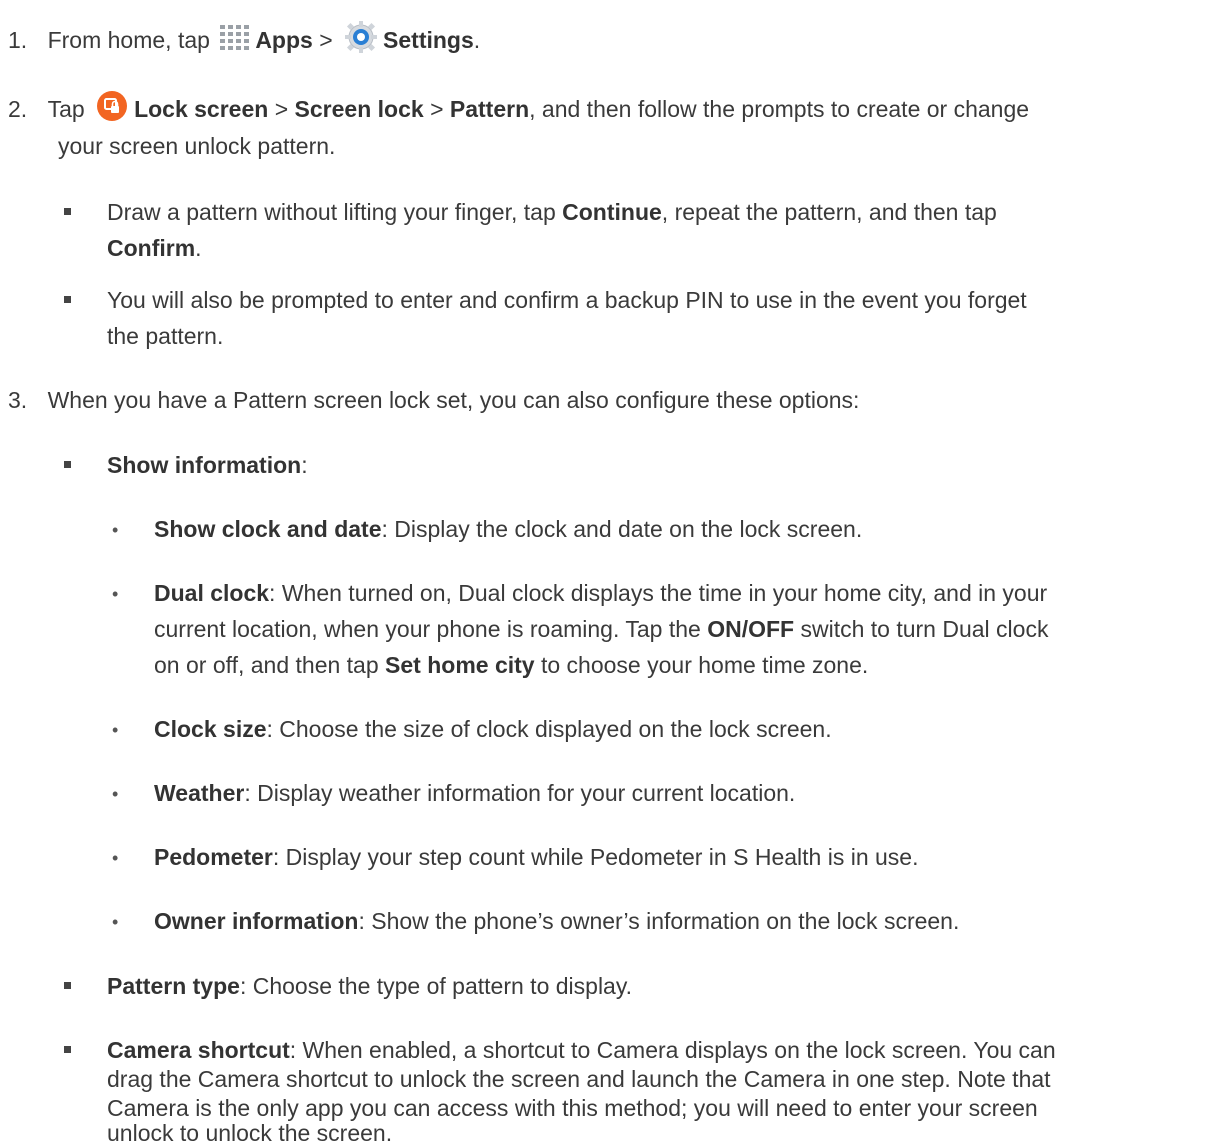 This screenshot has width=1215, height=1146. What do you see at coordinates (128, 40) in the screenshot?
I see `step-text: From home, tap` at bounding box center [128, 40].